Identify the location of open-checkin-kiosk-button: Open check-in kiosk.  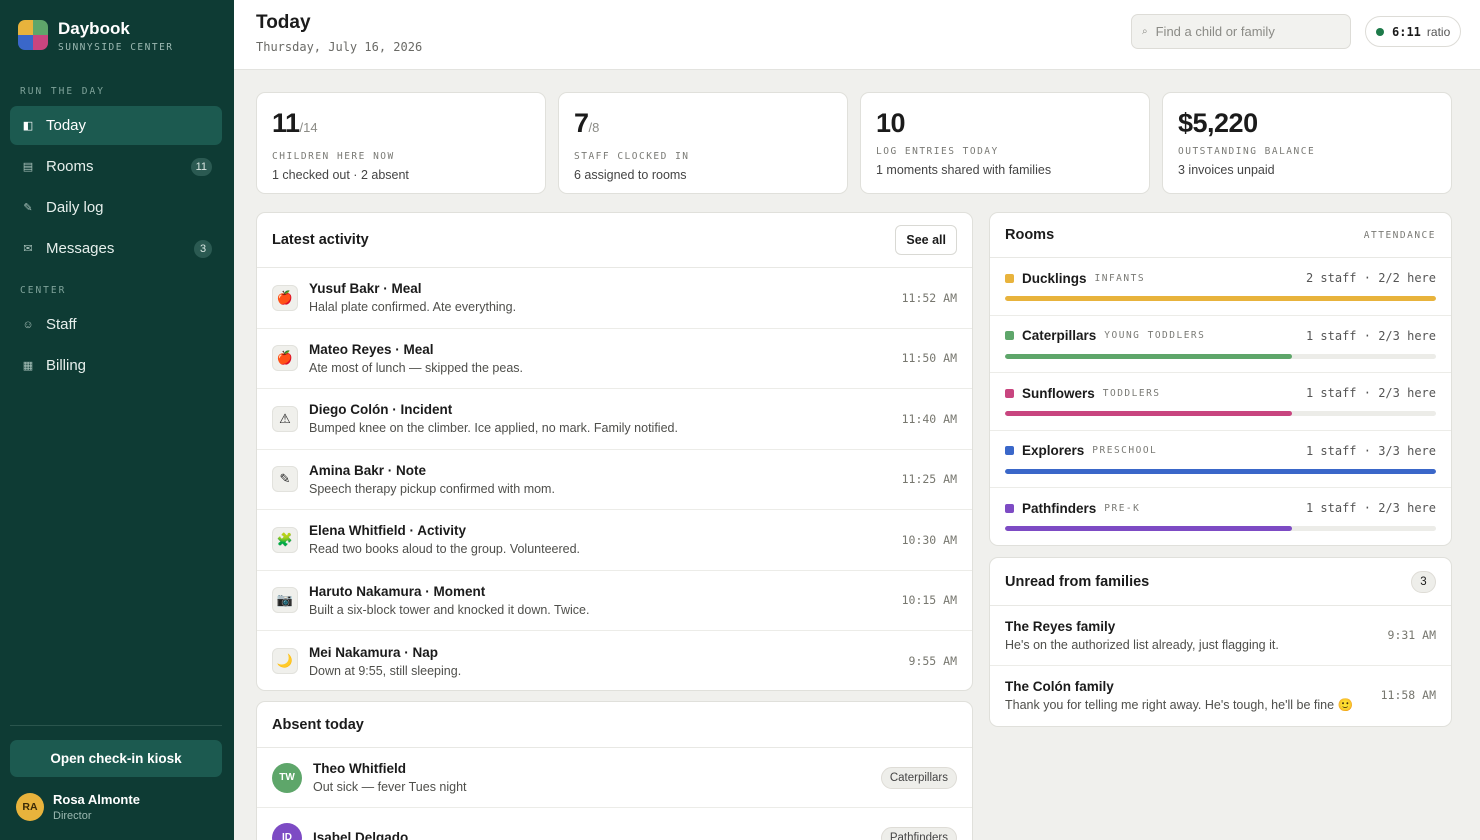
(116, 758).